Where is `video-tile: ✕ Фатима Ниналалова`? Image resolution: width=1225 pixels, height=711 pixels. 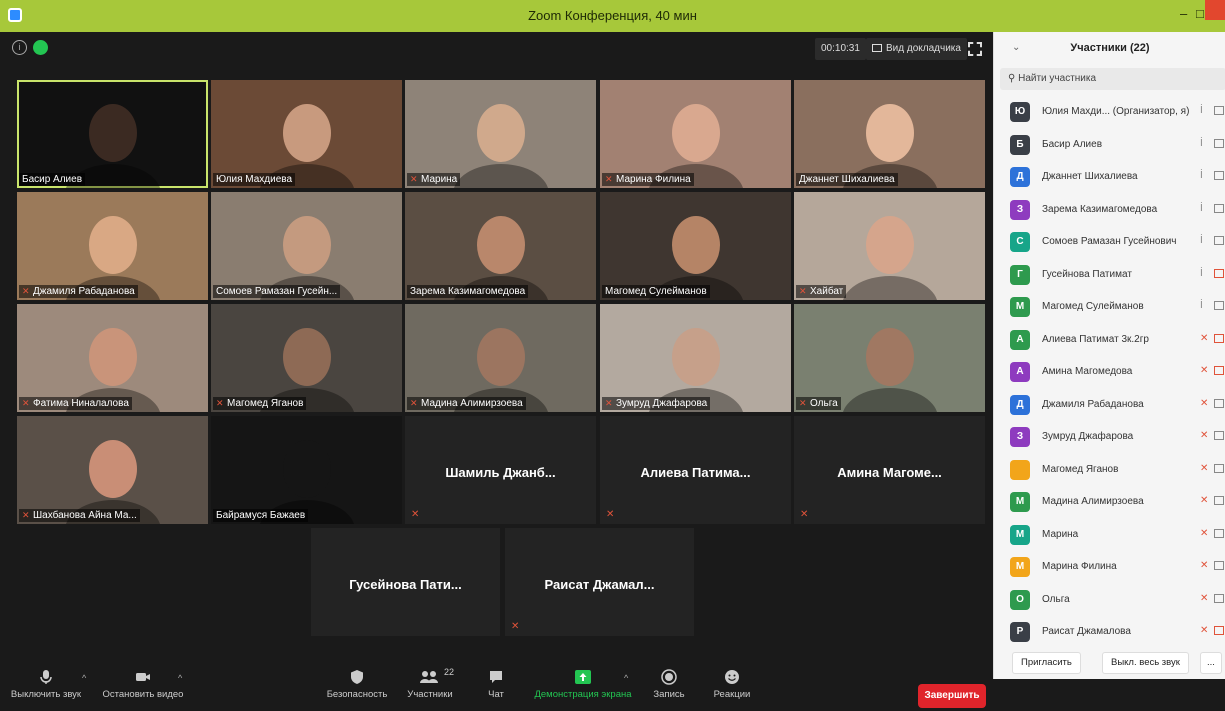
video-tile: ✕ Фатима Ниналалова is located at coordinates (112, 358).